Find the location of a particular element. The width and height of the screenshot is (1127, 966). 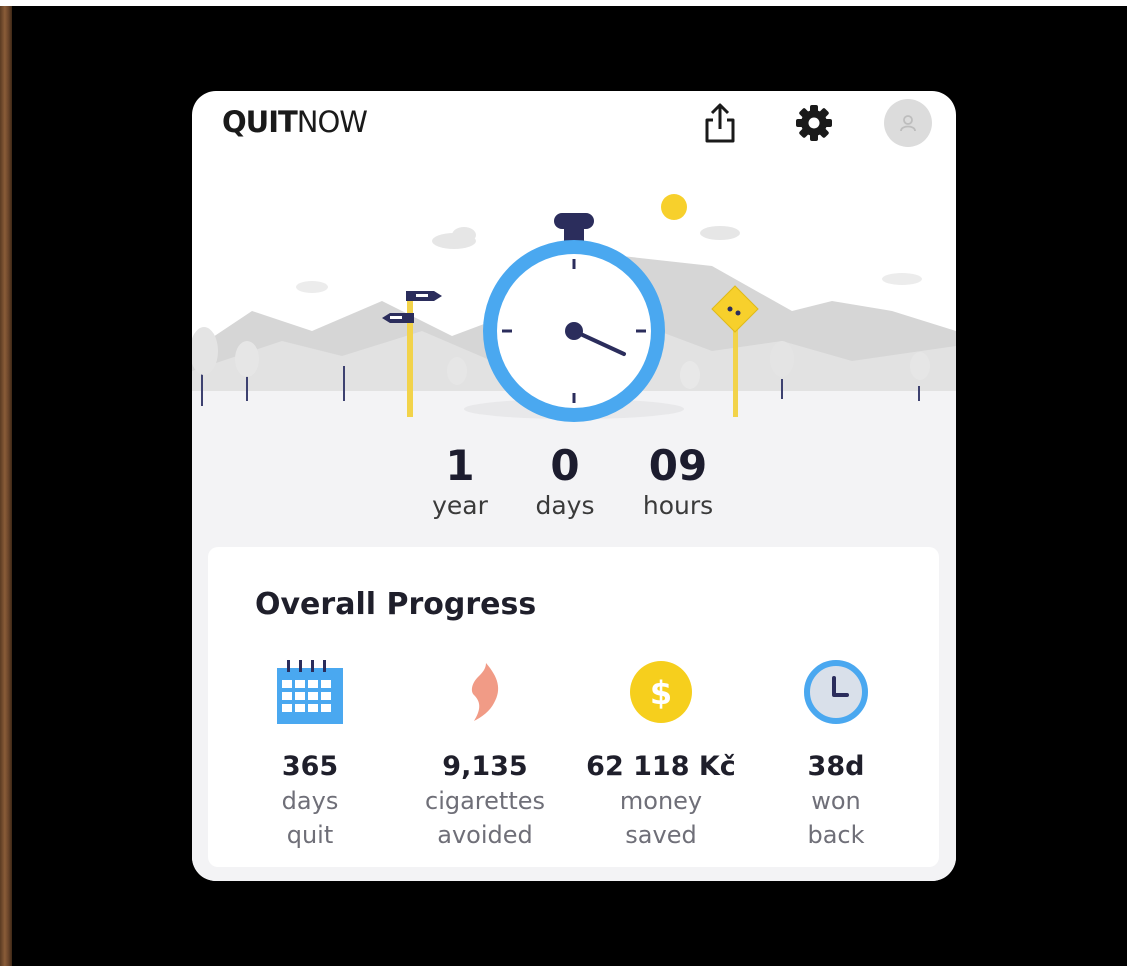

stat-label-line1: cigarettes is located at coordinates (485, 801).